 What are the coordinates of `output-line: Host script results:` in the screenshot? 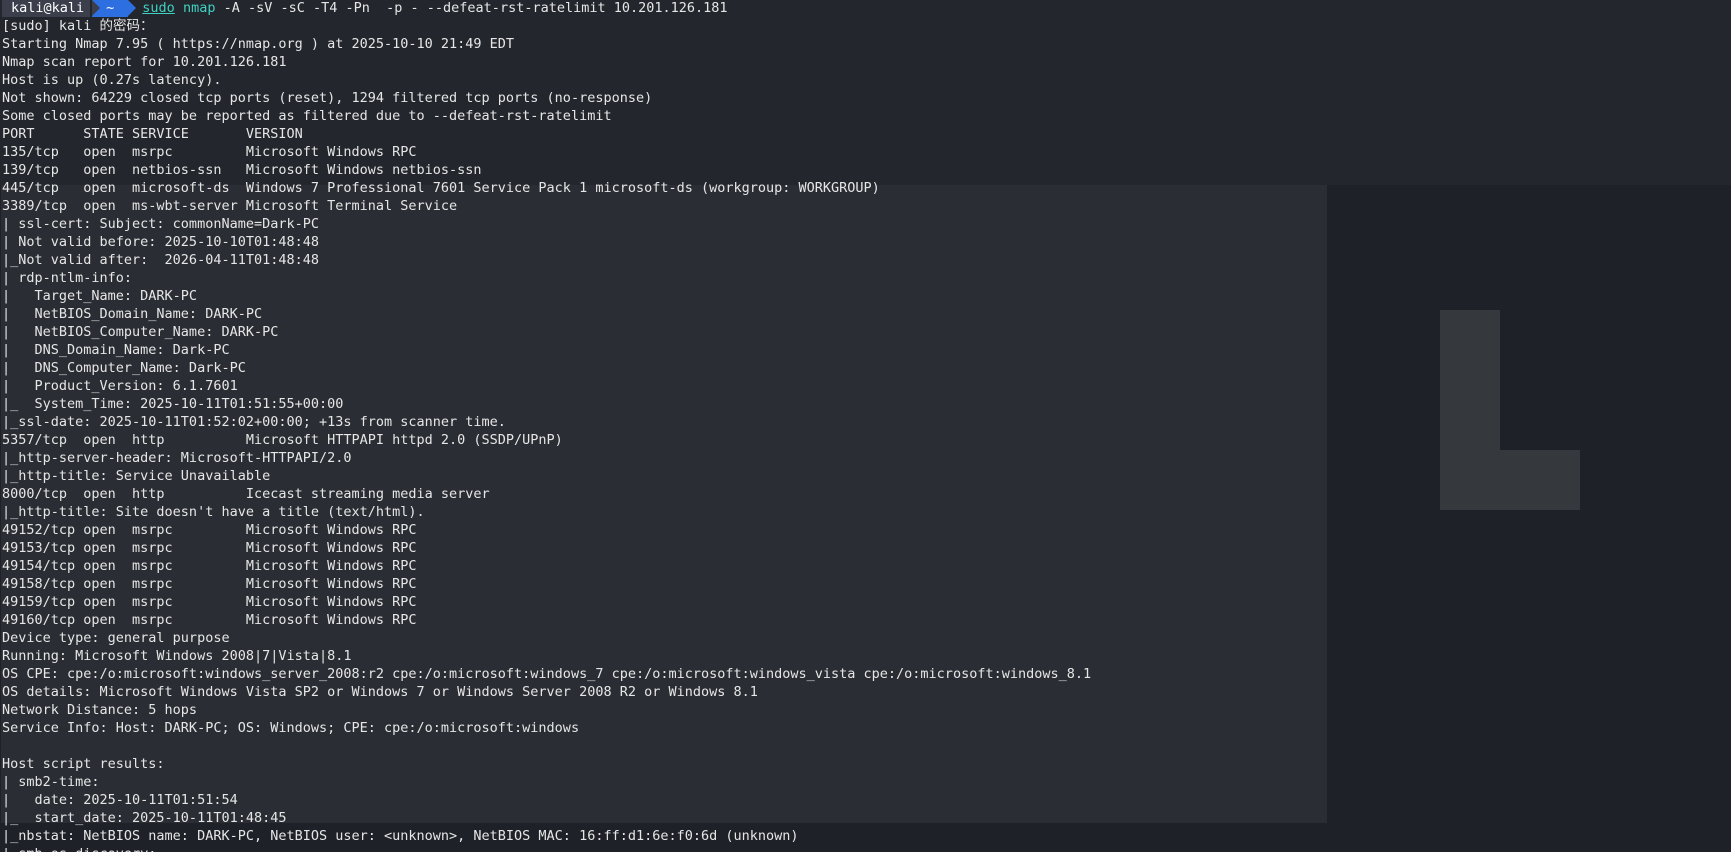 It's located at (83, 764).